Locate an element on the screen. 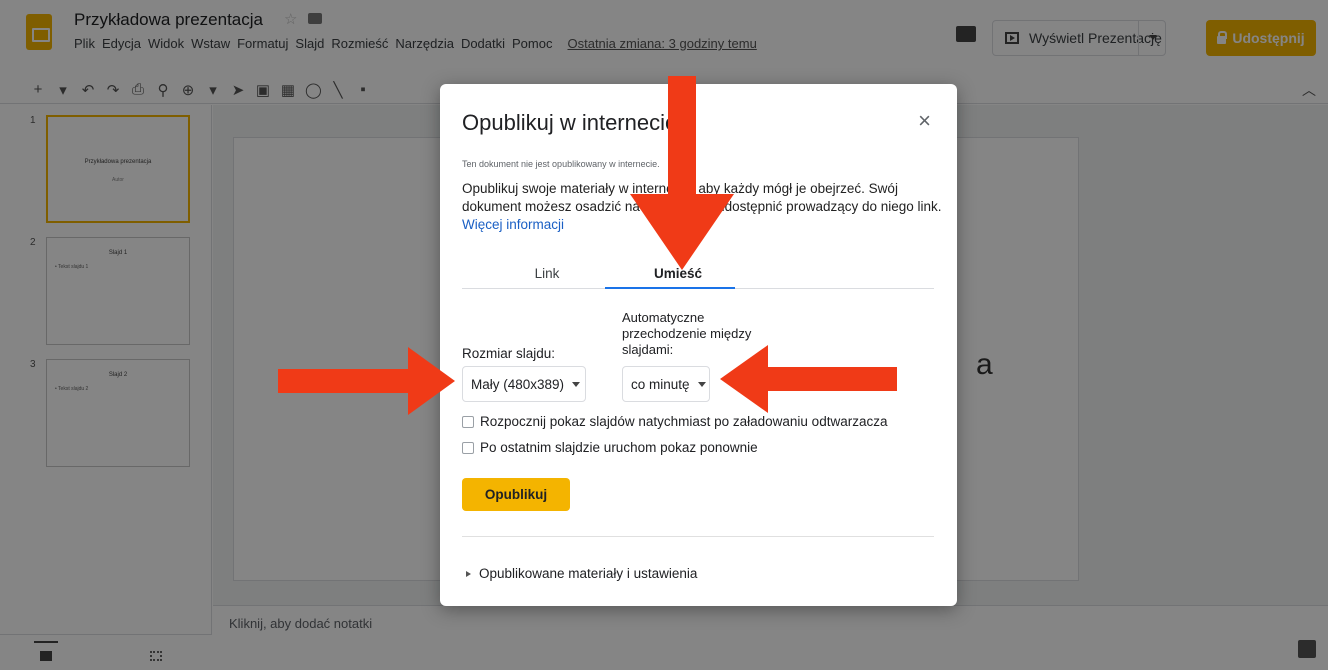  more-info-link: Więcej informacji is located at coordinates (513, 224).